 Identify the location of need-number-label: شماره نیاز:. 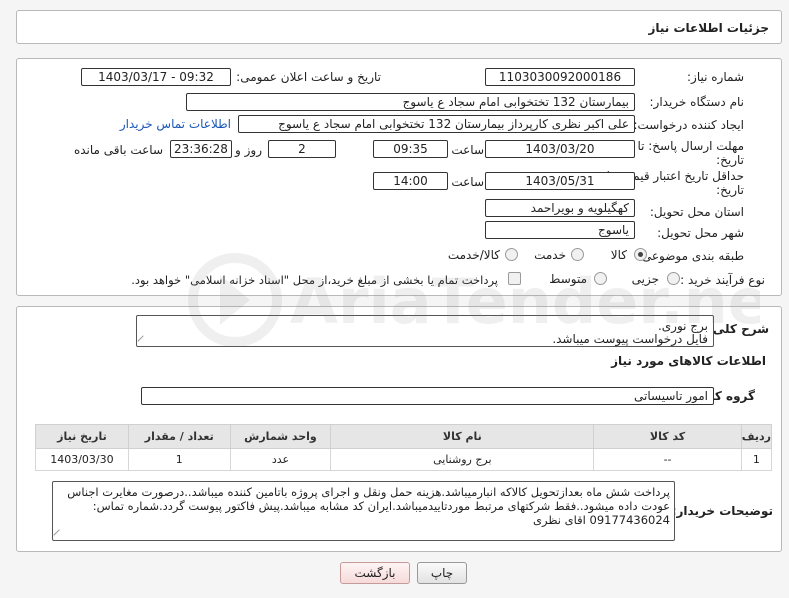
(715, 77).